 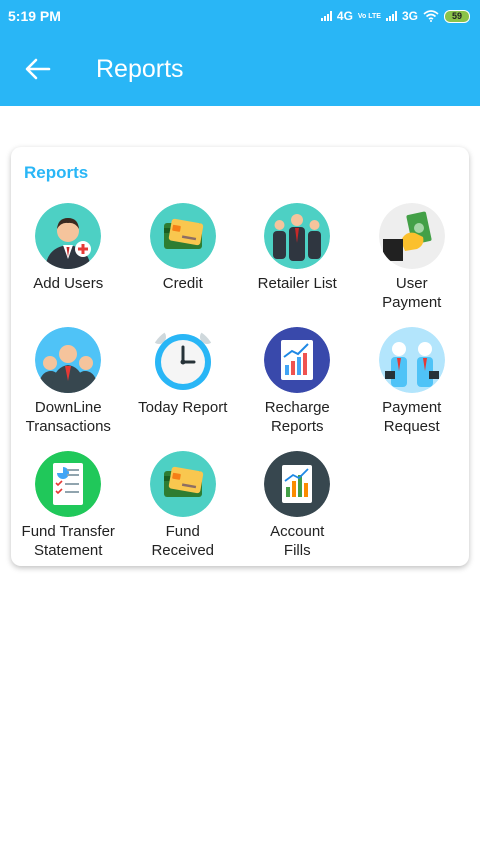 What do you see at coordinates (411, 236) in the screenshot?
I see `hand-money-icon` at bounding box center [411, 236].